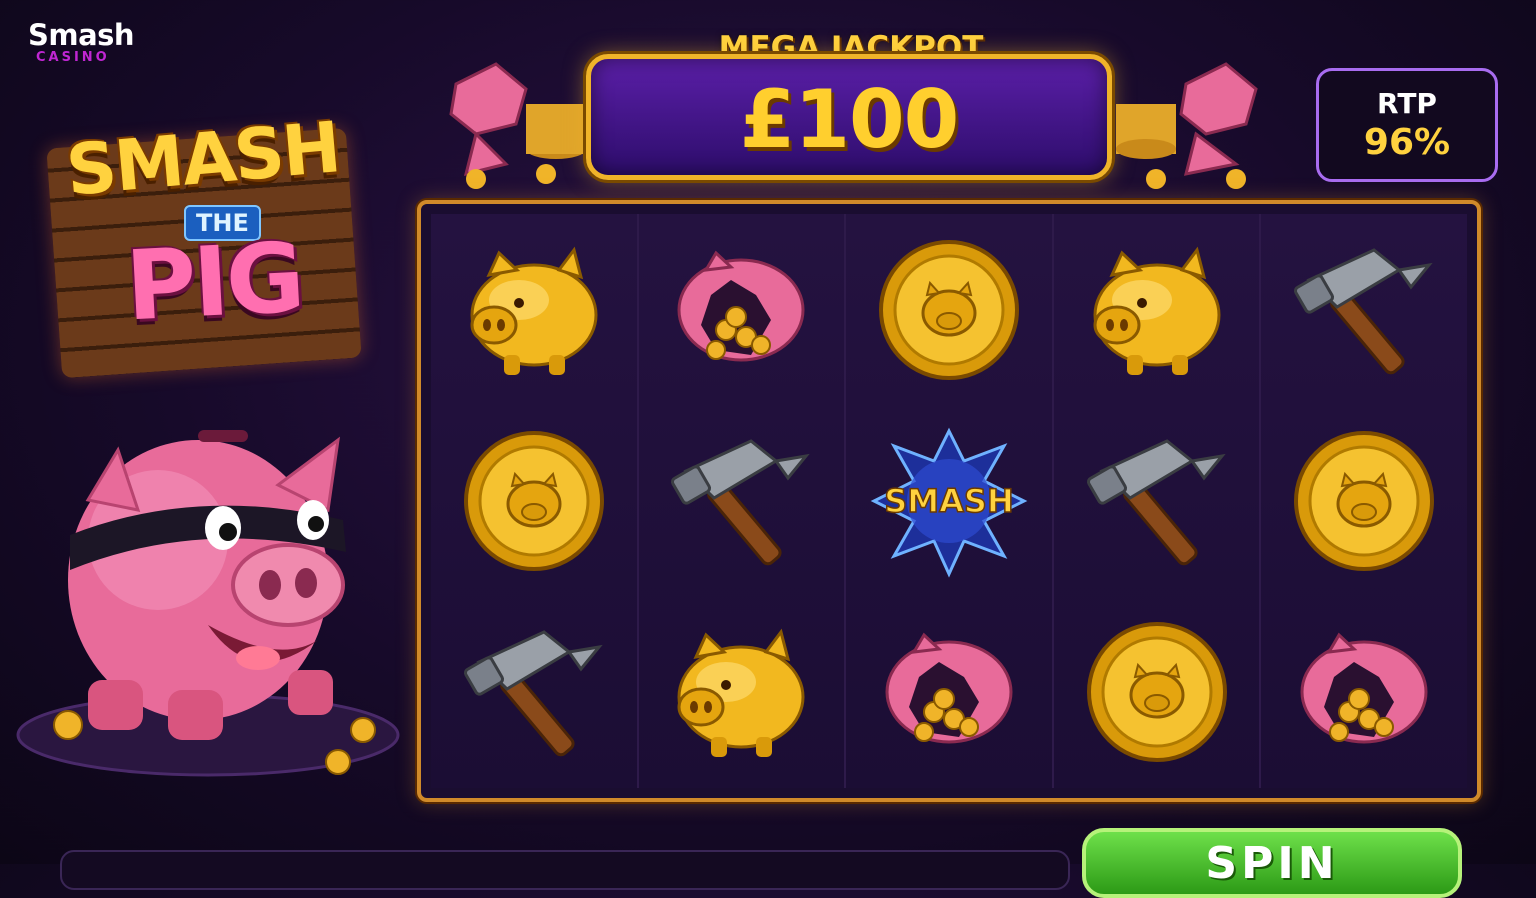  What do you see at coordinates (214, 282) in the screenshot?
I see `logo-title-pig: PIG` at bounding box center [214, 282].